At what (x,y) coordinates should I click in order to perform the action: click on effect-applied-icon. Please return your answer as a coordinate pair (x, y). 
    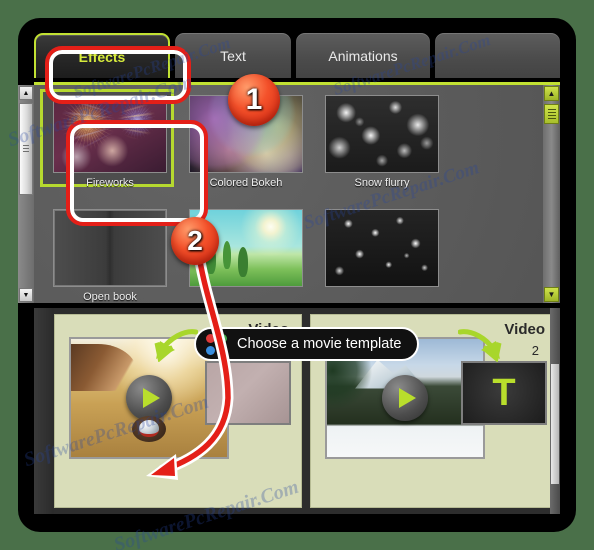
    Looking at the image, I should click on (149, 428).